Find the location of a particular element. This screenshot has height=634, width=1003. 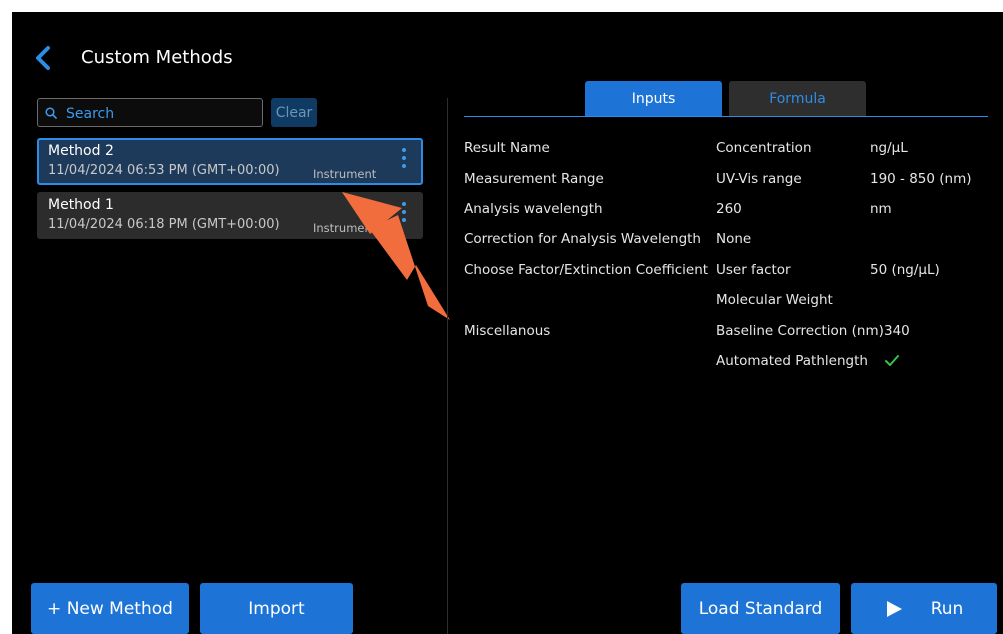

method-name: Method 2 is located at coordinates (81, 151).